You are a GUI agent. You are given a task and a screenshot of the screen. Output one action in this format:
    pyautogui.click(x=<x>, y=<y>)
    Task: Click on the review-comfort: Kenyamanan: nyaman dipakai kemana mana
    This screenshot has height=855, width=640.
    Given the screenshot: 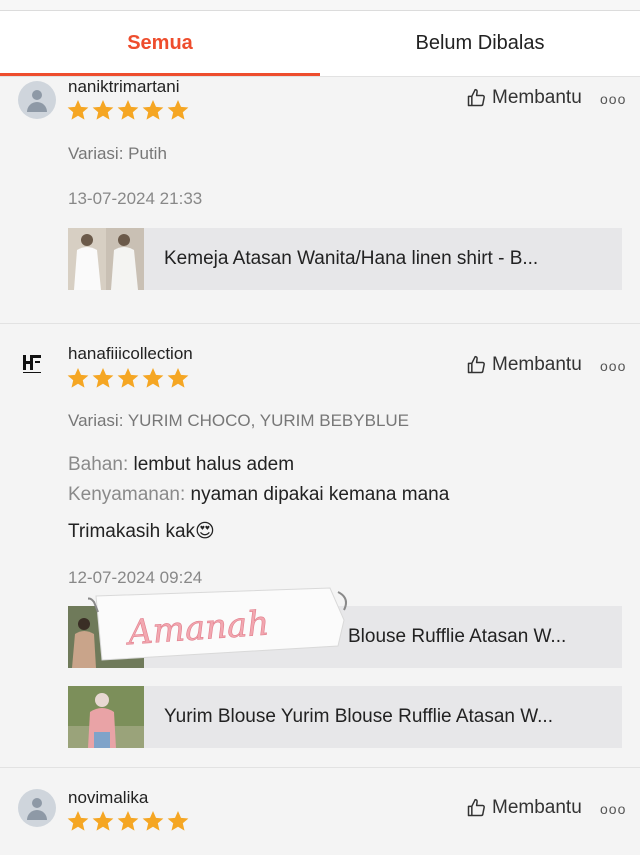 What is the action you would take?
    pyautogui.click(x=258, y=495)
    